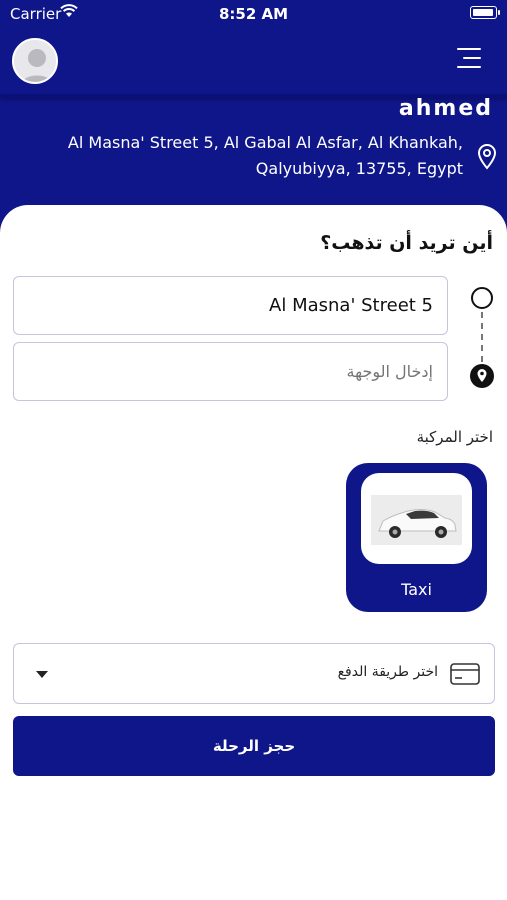  Describe the element at coordinates (468, 59) in the screenshot. I see `menu-button` at that location.